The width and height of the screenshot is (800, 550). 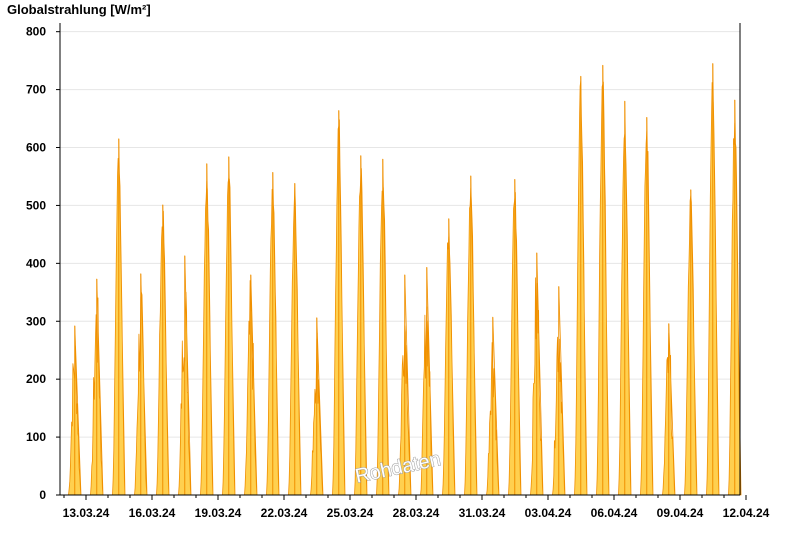 I want to click on y-tick-label: 800, so click(x=36, y=32).